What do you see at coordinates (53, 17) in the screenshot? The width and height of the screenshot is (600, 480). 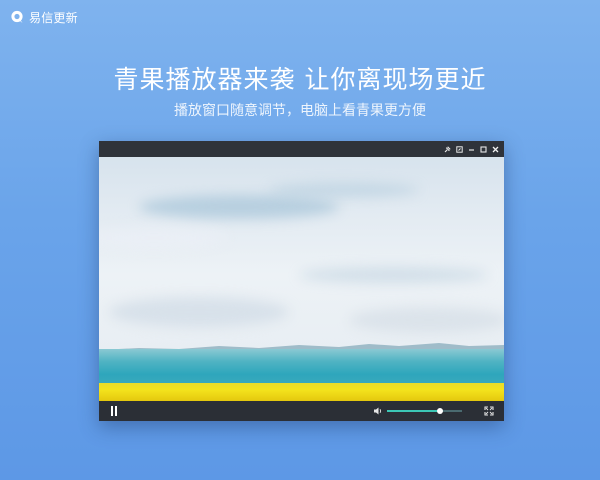 I see `app-title: 易信更新` at bounding box center [53, 17].